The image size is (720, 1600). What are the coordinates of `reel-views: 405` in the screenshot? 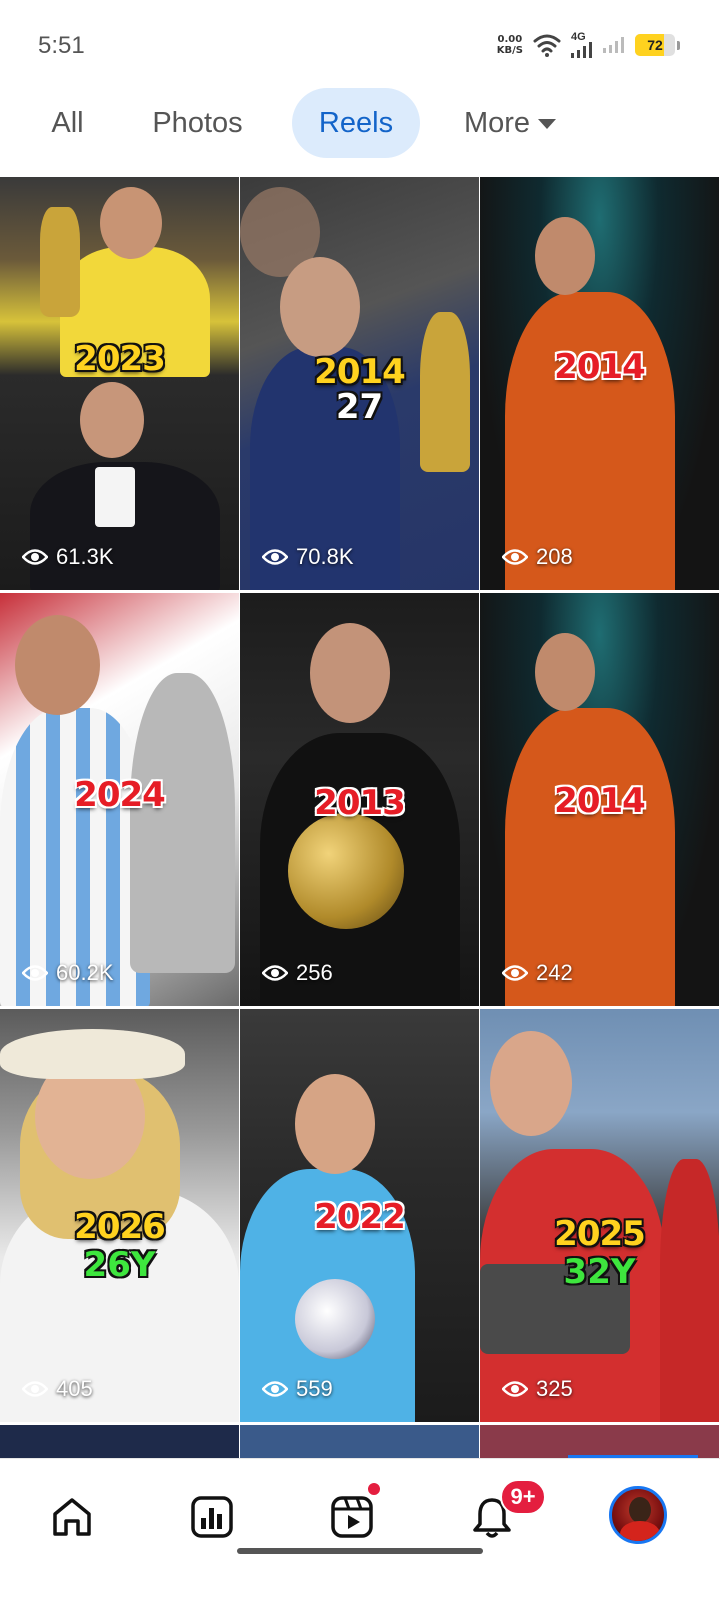 It's located at (57, 1389).